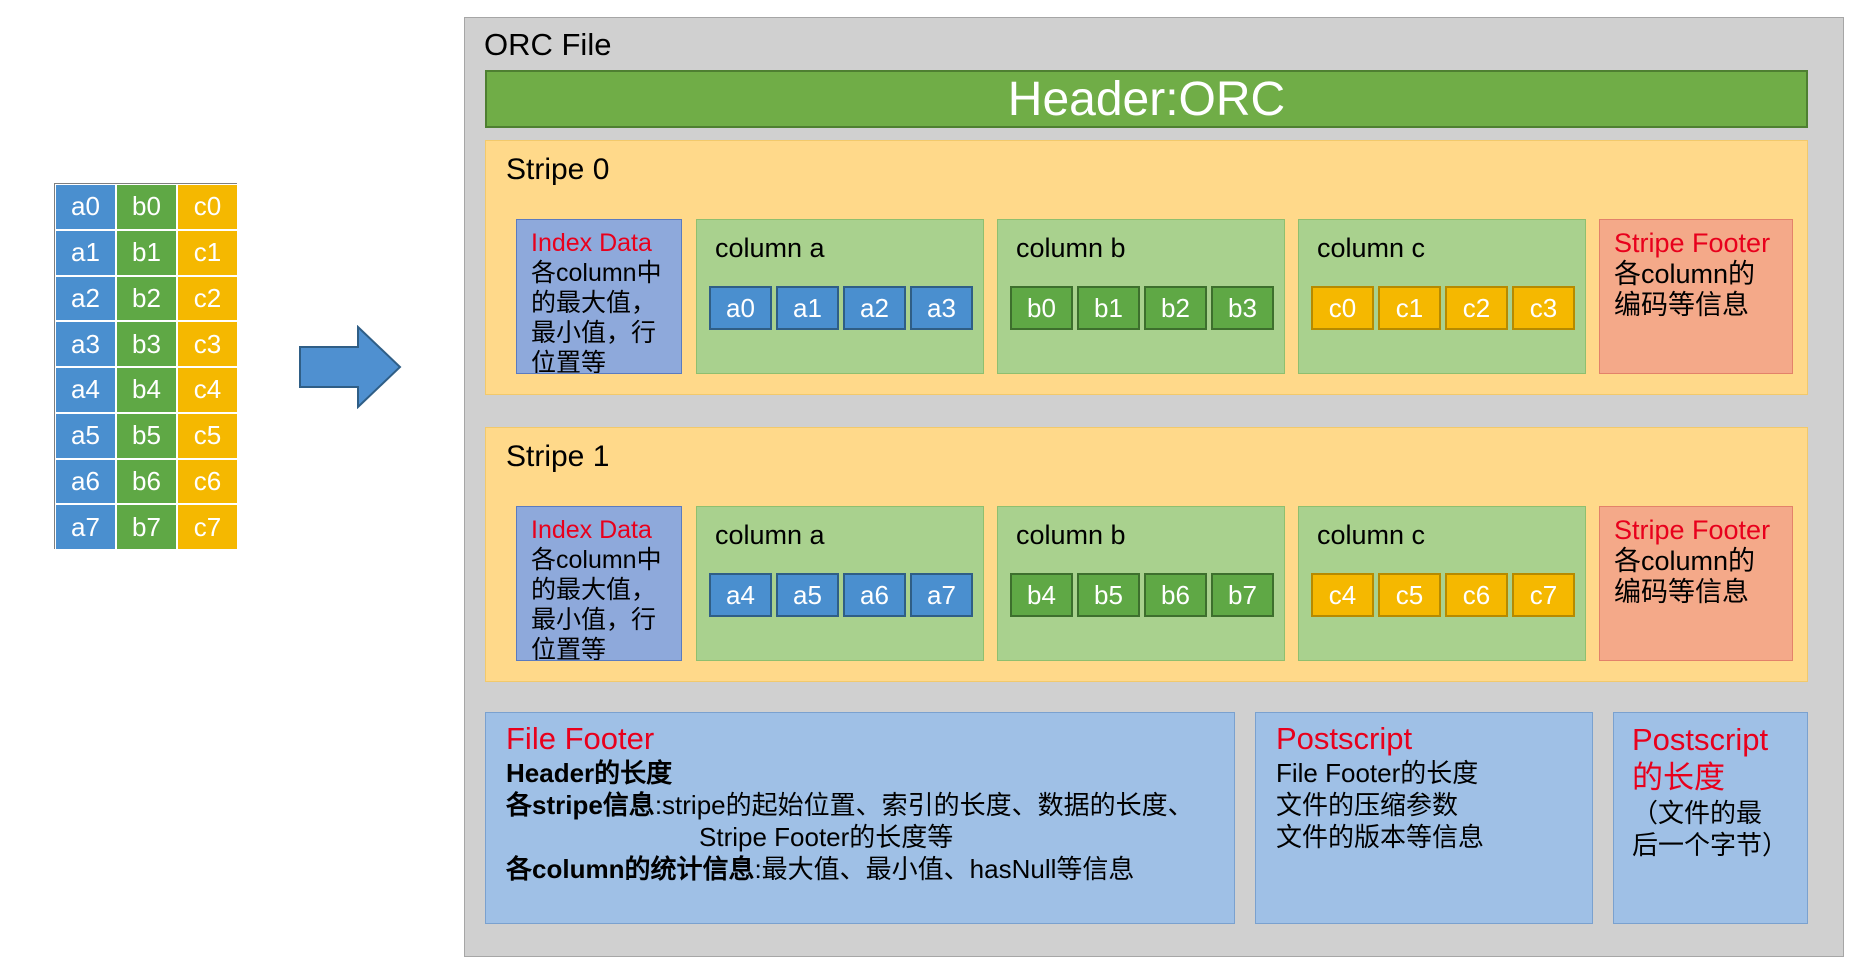 The height and width of the screenshot is (962, 1863). I want to click on table-cell-a: a7, so click(85, 527).